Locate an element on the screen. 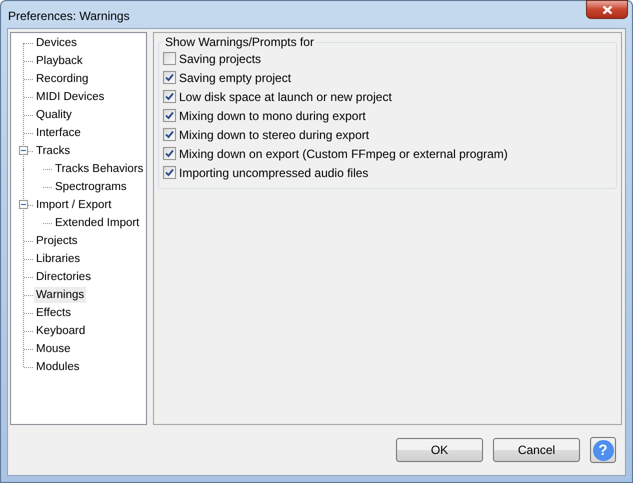 Image resolution: width=633 pixels, height=483 pixels. tree-item: Recording is located at coordinates (62, 79).